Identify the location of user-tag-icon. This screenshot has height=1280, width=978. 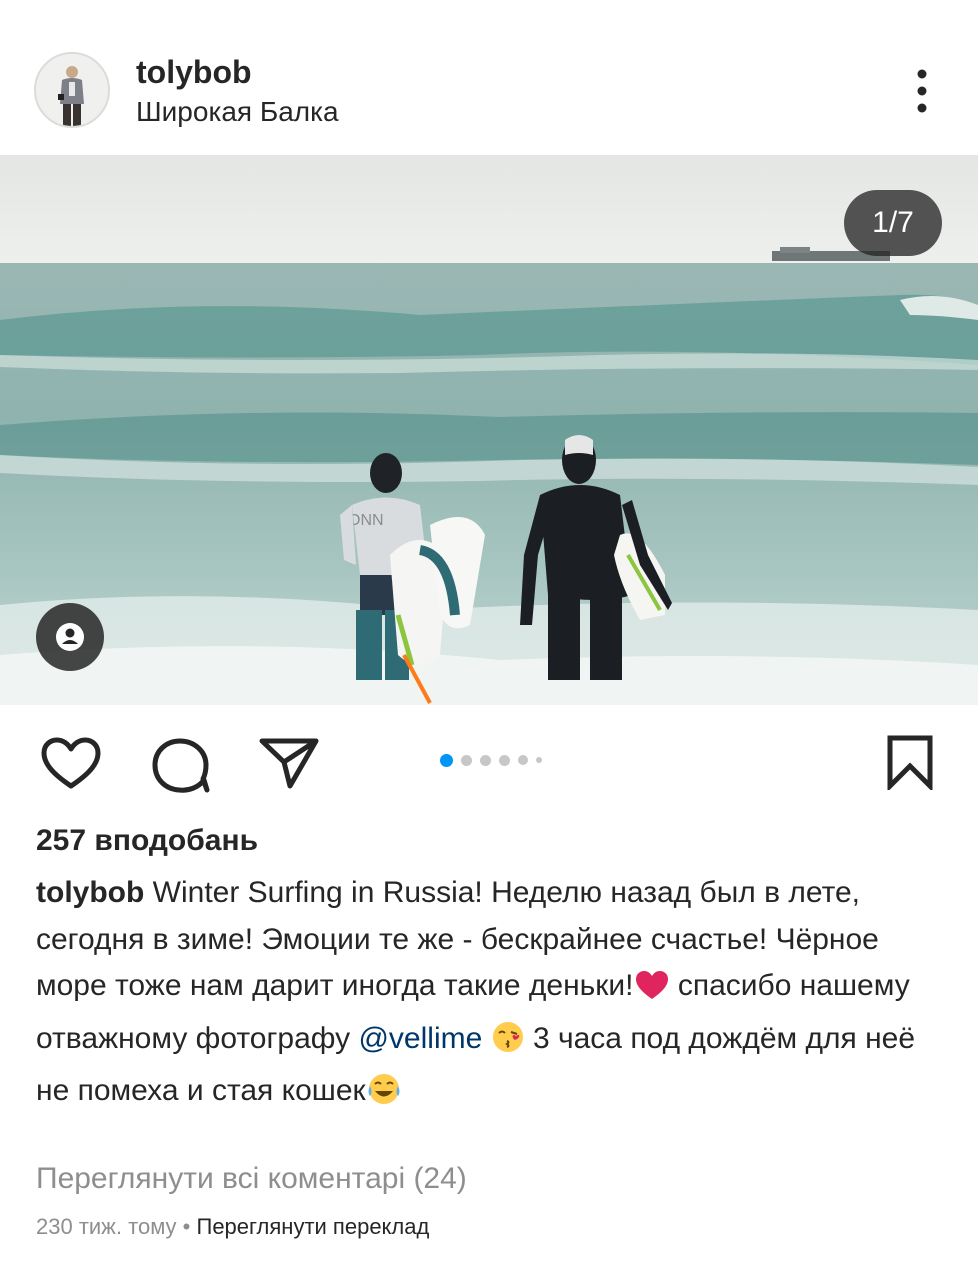
(70, 637).